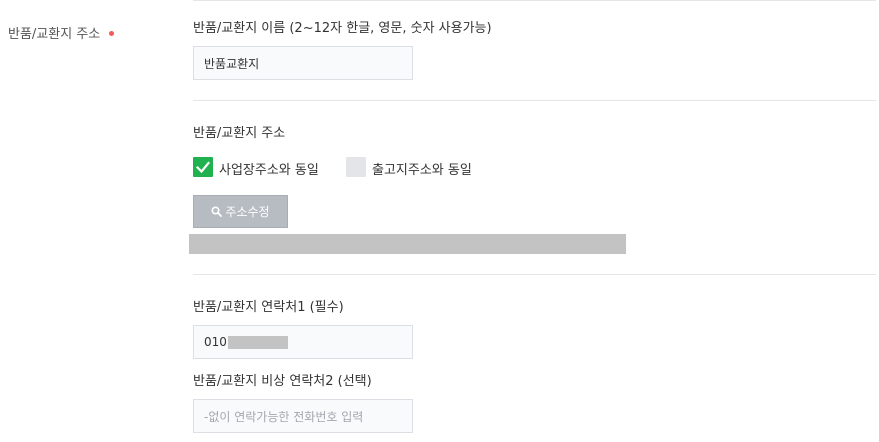 This screenshot has height=442, width=879. I want to click on contact2-input: -없이 연락가능한 전화번호 입력, so click(303, 416).